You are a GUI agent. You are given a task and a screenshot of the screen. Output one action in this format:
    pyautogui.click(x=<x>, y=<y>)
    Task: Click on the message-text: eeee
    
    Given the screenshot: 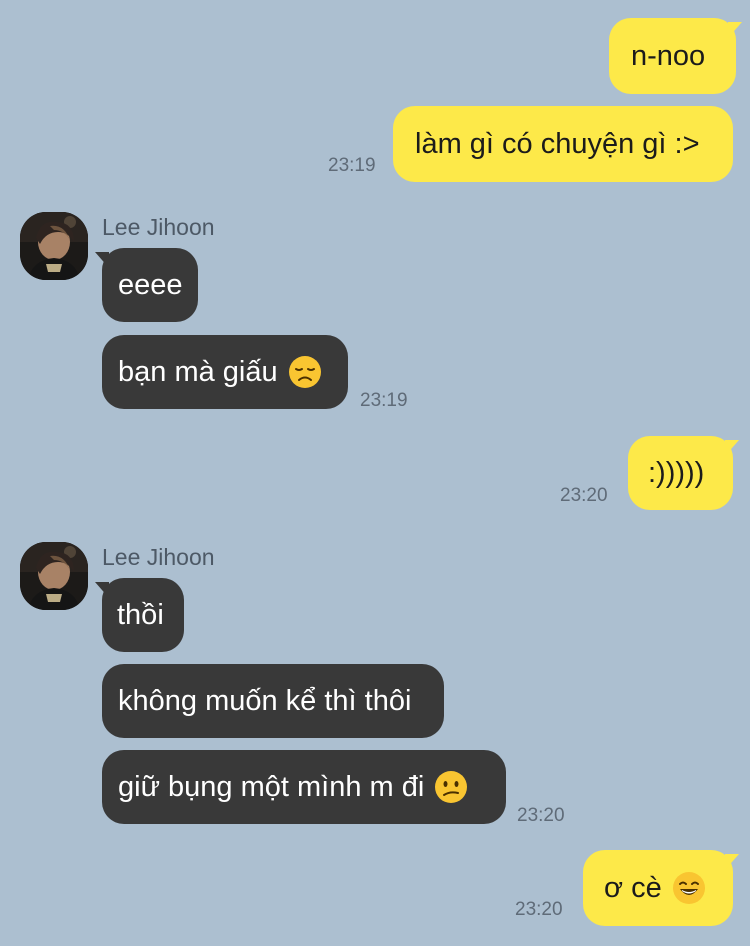 What is the action you would take?
    pyautogui.click(x=150, y=284)
    